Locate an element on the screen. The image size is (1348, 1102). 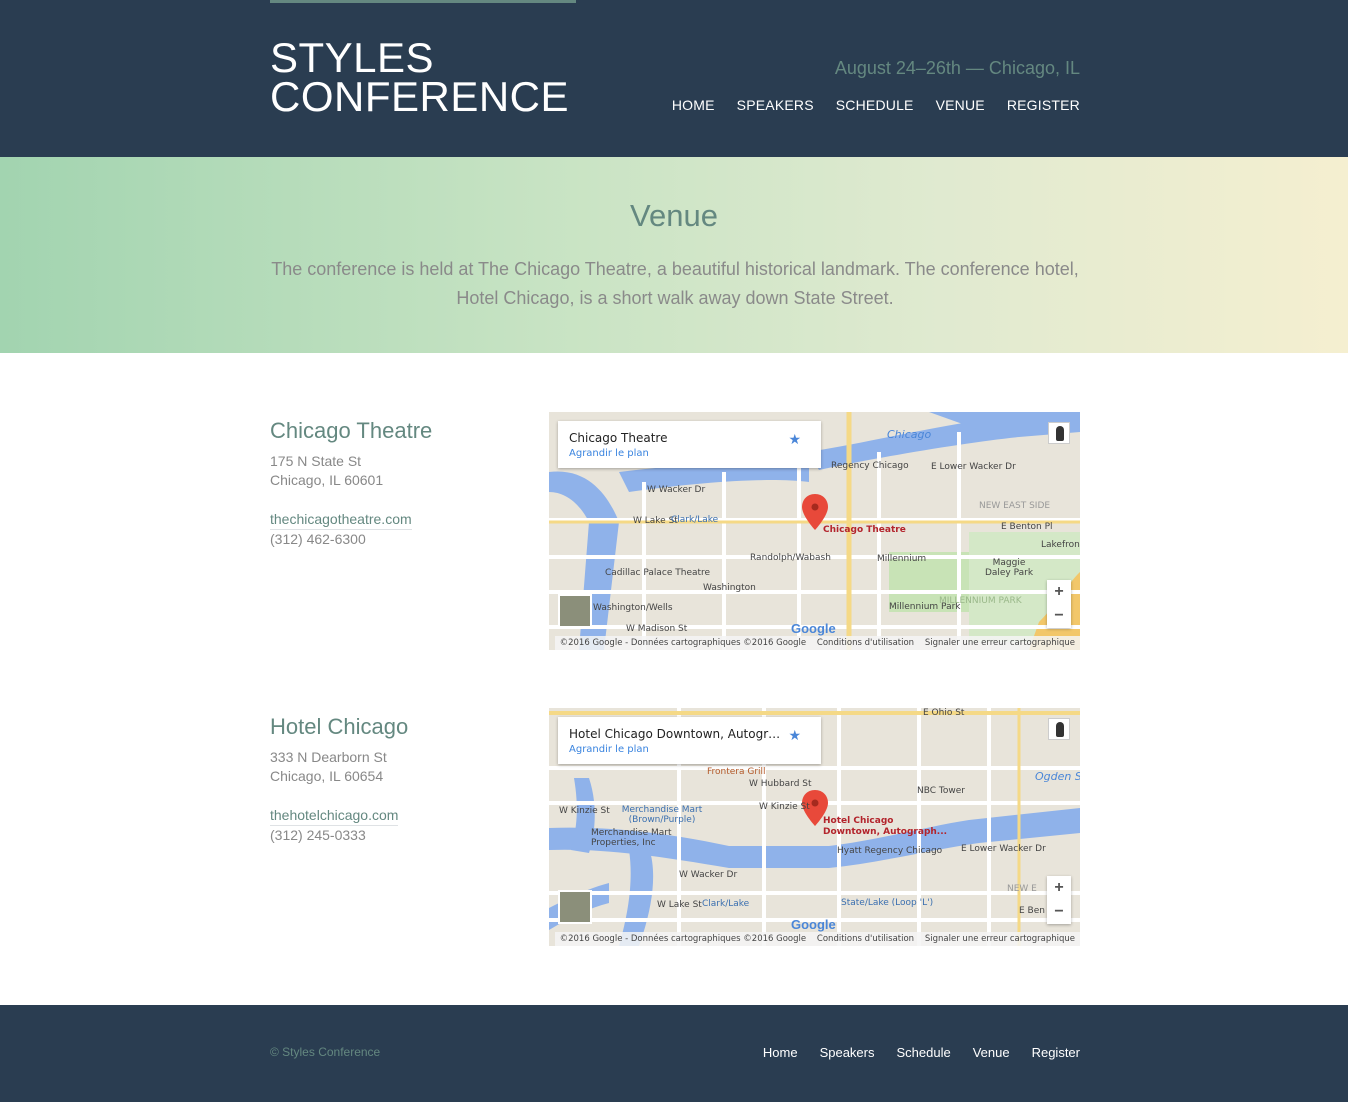
map-label: E Ohio St is located at coordinates (944, 713).